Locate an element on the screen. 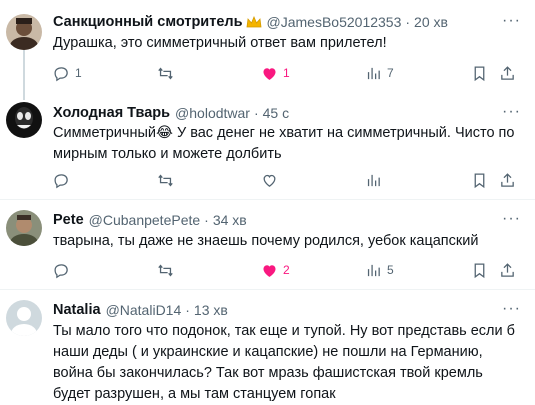  views-button: 7 is located at coordinates (379, 73).